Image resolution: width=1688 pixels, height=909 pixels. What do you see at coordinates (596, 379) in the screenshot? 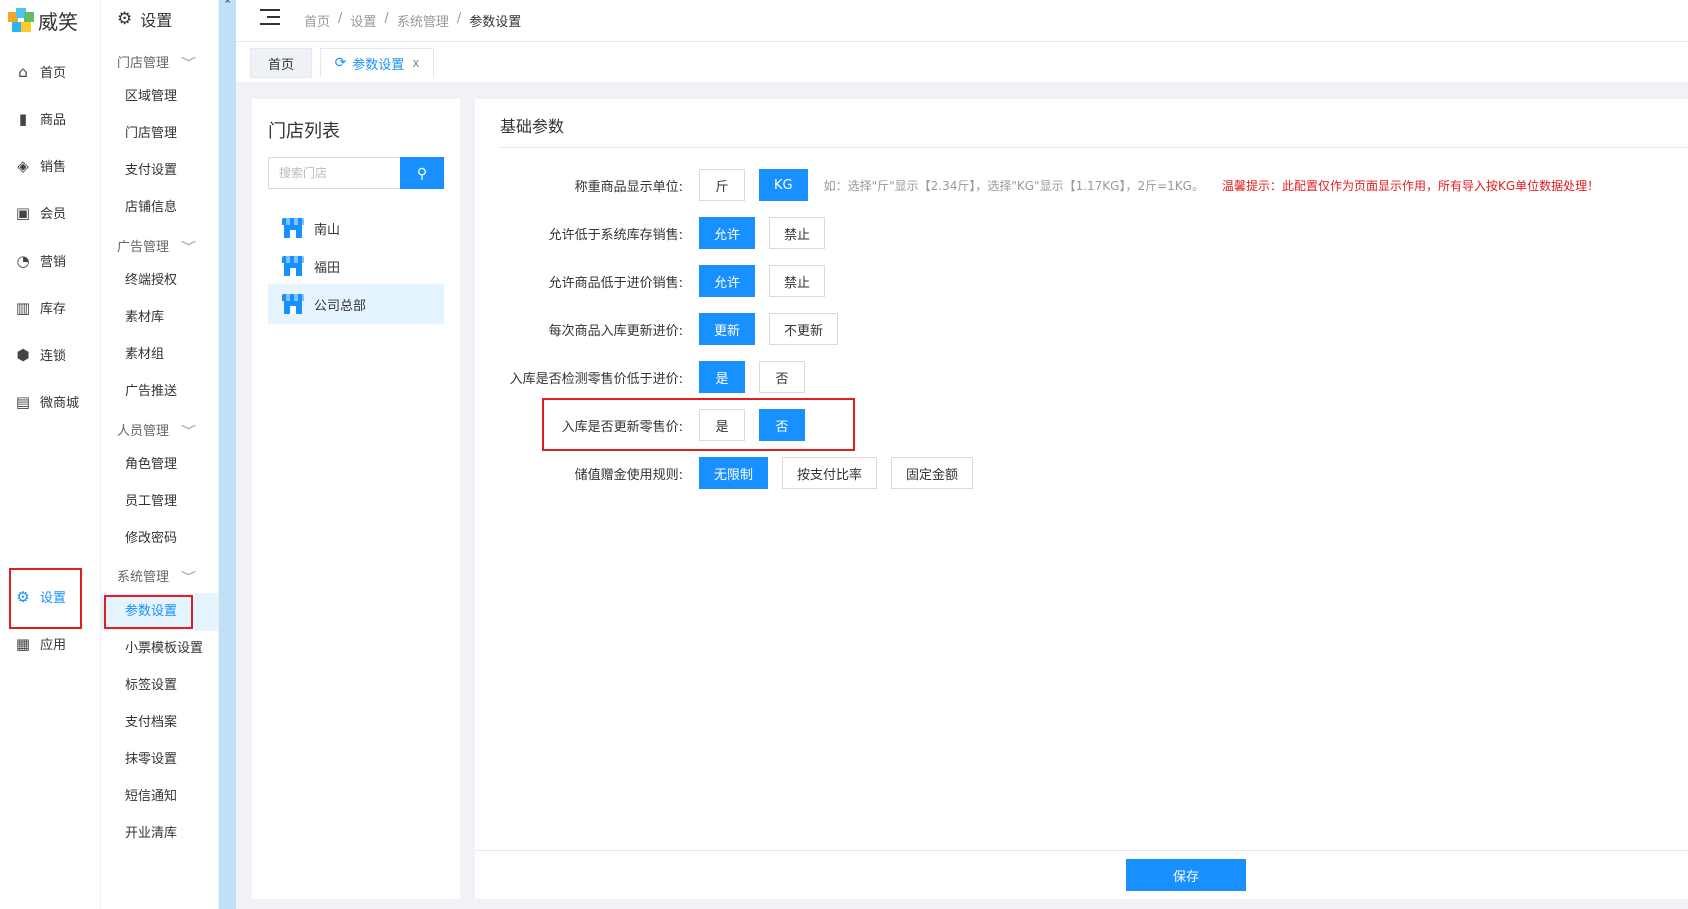
I see `setting-label: 入库是否检测零售价低于进价:` at bounding box center [596, 379].